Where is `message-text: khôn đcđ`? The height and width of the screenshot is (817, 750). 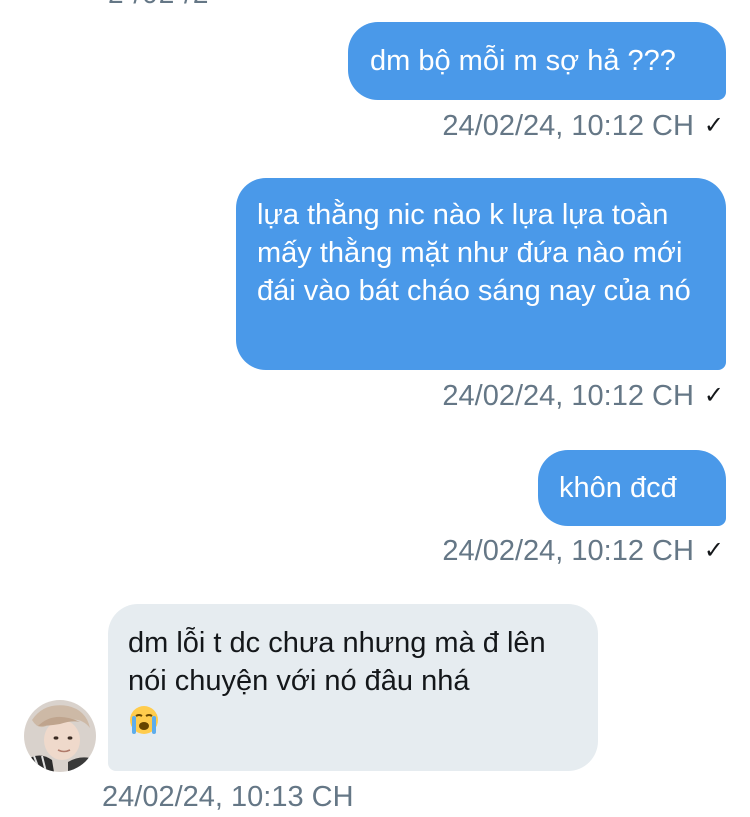
message-text: khôn đcđ is located at coordinates (618, 488).